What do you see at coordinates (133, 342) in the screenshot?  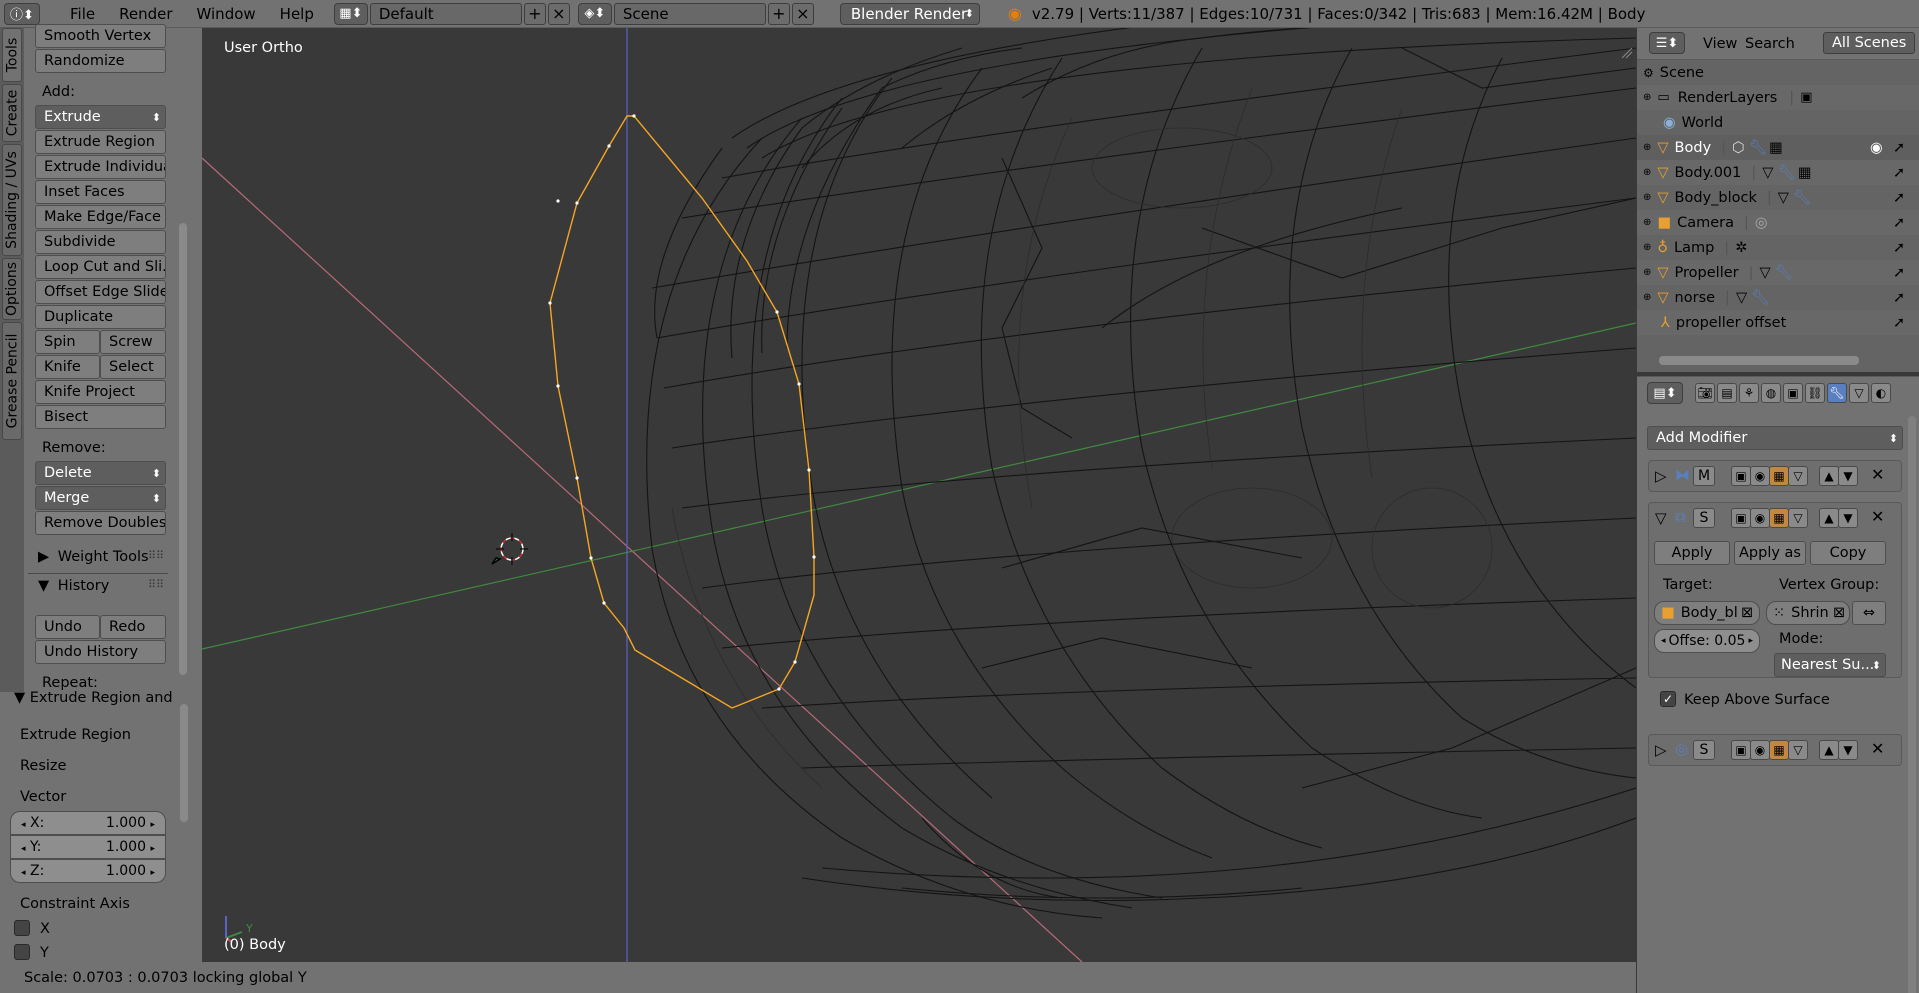 I see `screw-button: Screw` at bounding box center [133, 342].